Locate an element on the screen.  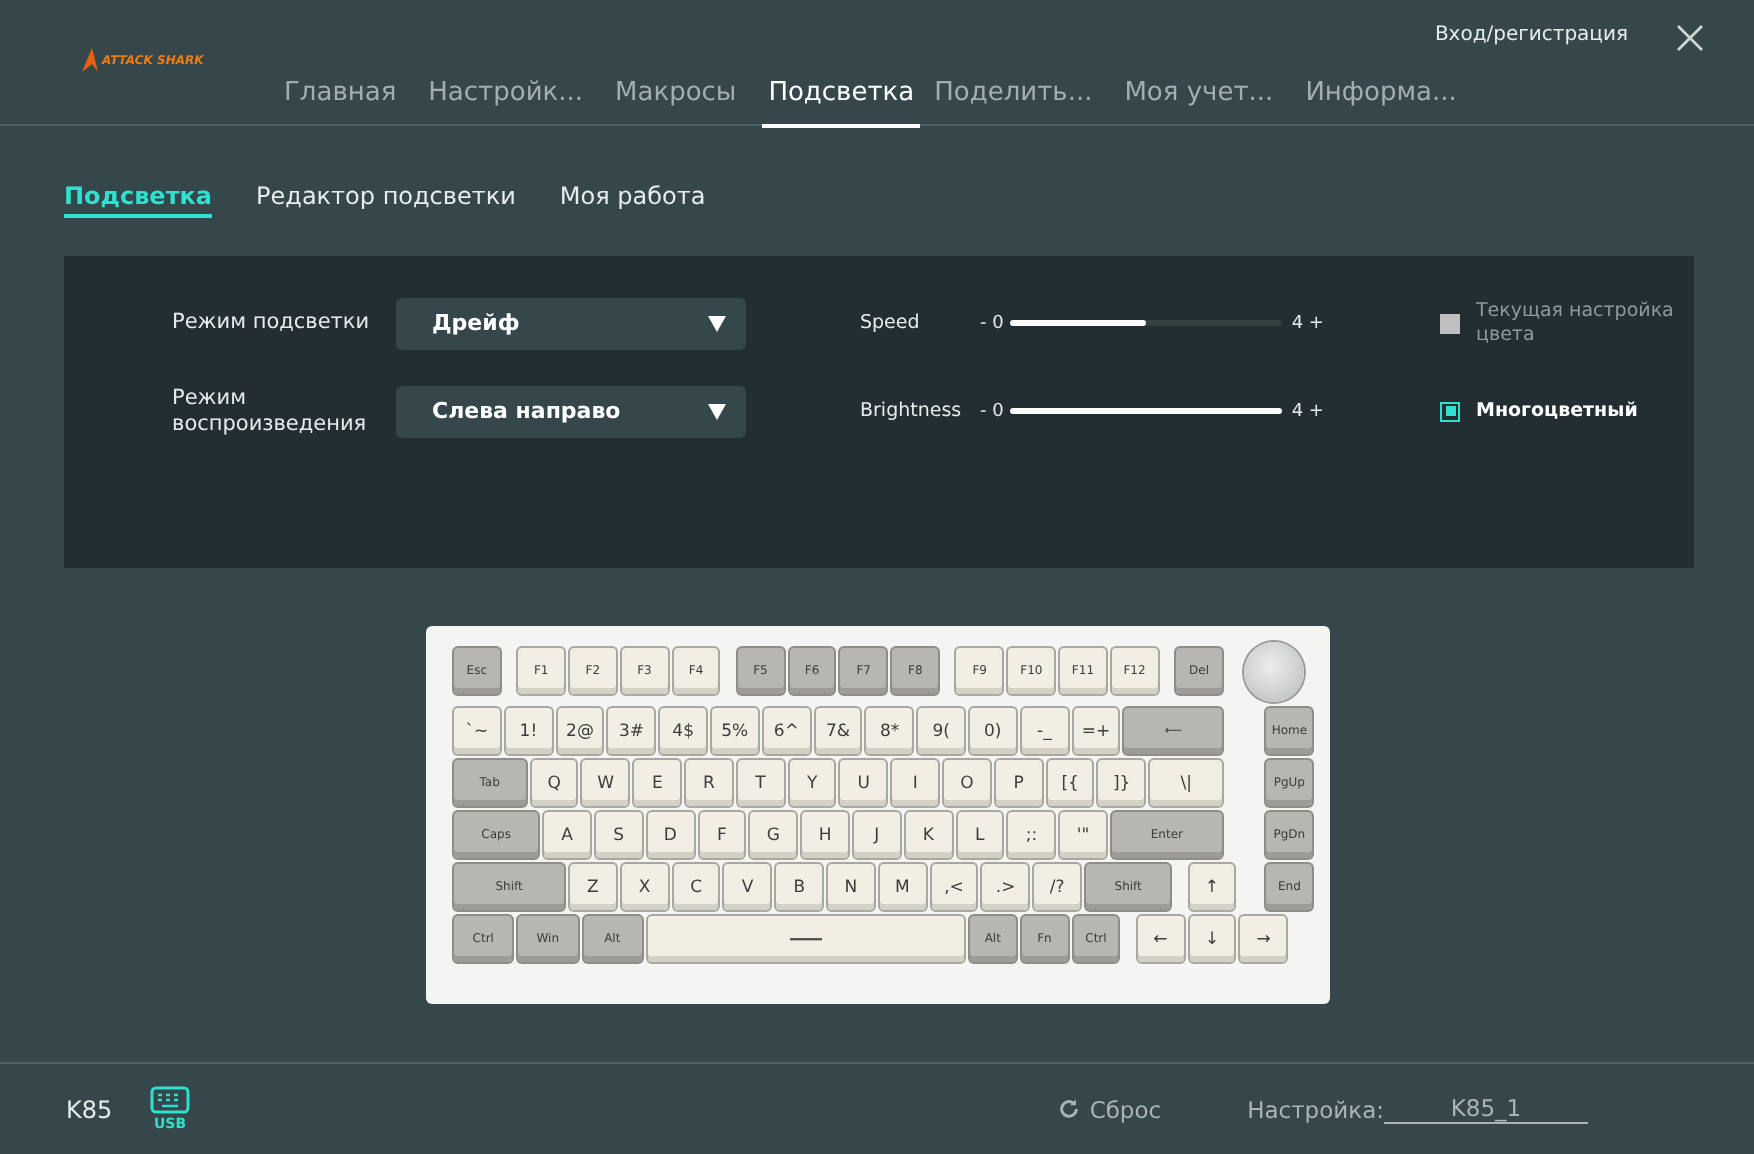
keyboard-key: G is located at coordinates (773, 835).